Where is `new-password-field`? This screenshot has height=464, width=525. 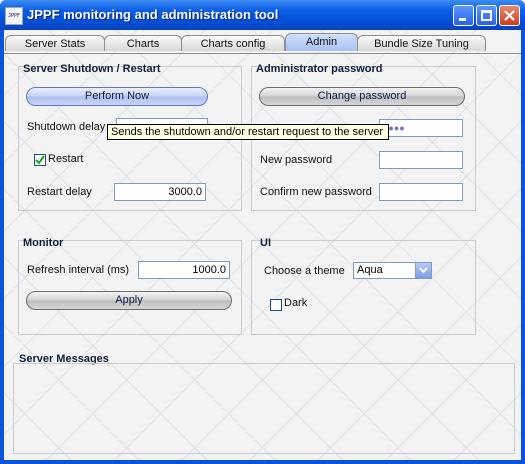 new-password-field is located at coordinates (421, 160).